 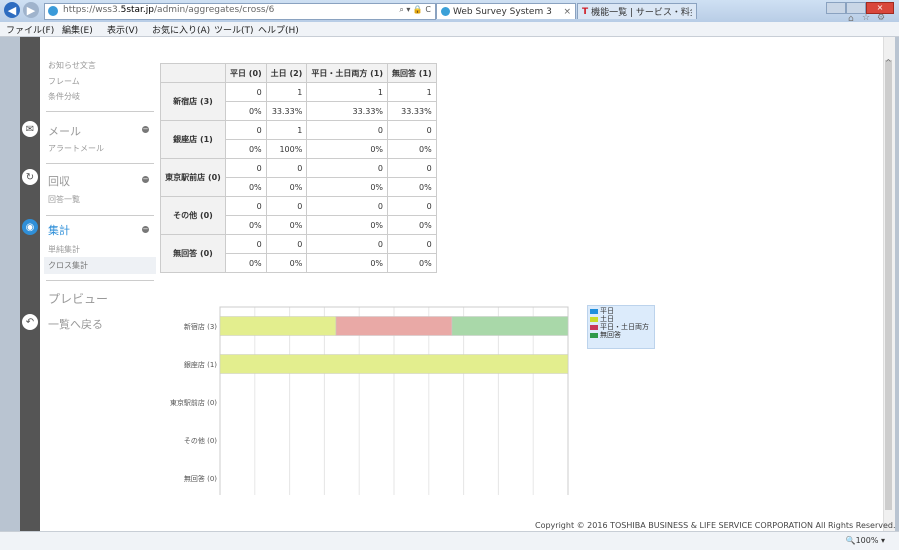 What do you see at coordinates (594, 335) in the screenshot?
I see `legend-swatch` at bounding box center [594, 335].